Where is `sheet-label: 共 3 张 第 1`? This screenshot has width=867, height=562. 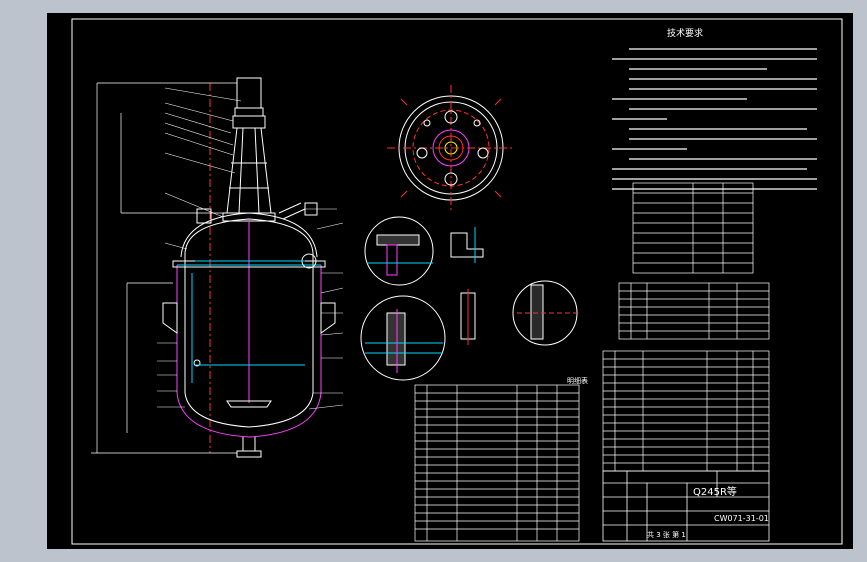 sheet-label: 共 3 张 第 1 is located at coordinates (666, 534).